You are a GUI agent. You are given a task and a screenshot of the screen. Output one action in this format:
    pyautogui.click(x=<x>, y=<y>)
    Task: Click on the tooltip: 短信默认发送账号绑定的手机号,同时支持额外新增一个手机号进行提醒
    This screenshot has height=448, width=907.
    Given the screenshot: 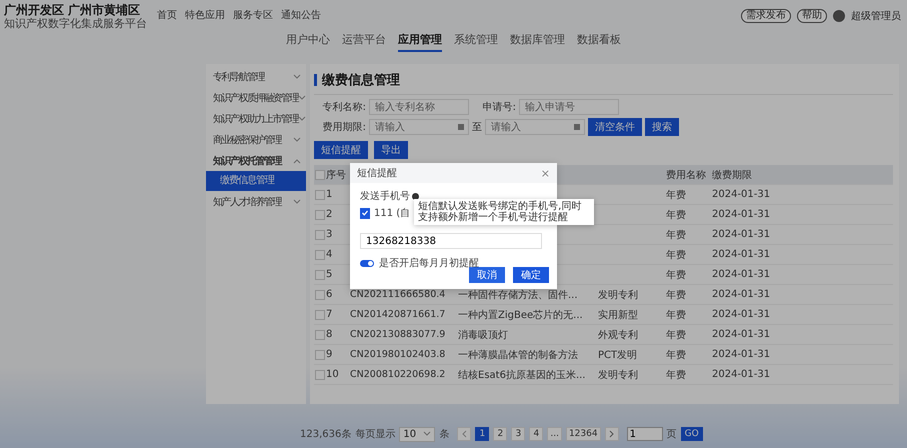 What is the action you would take?
    pyautogui.click(x=504, y=212)
    